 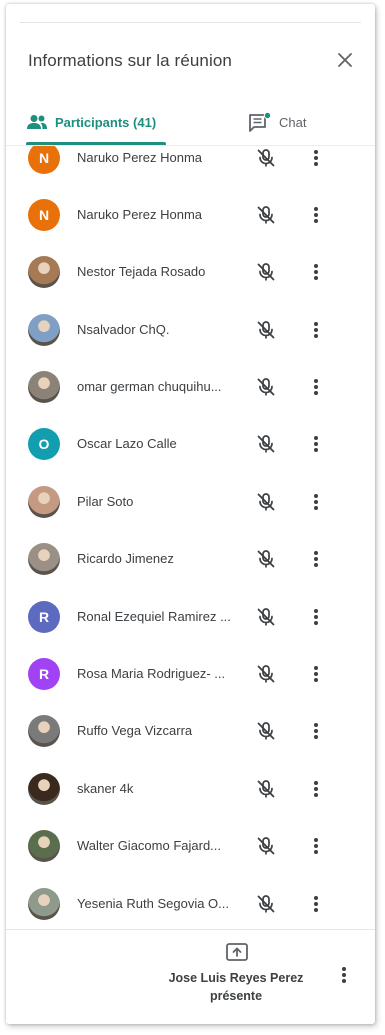 I want to click on participant-name: skaner 4k, so click(x=105, y=788).